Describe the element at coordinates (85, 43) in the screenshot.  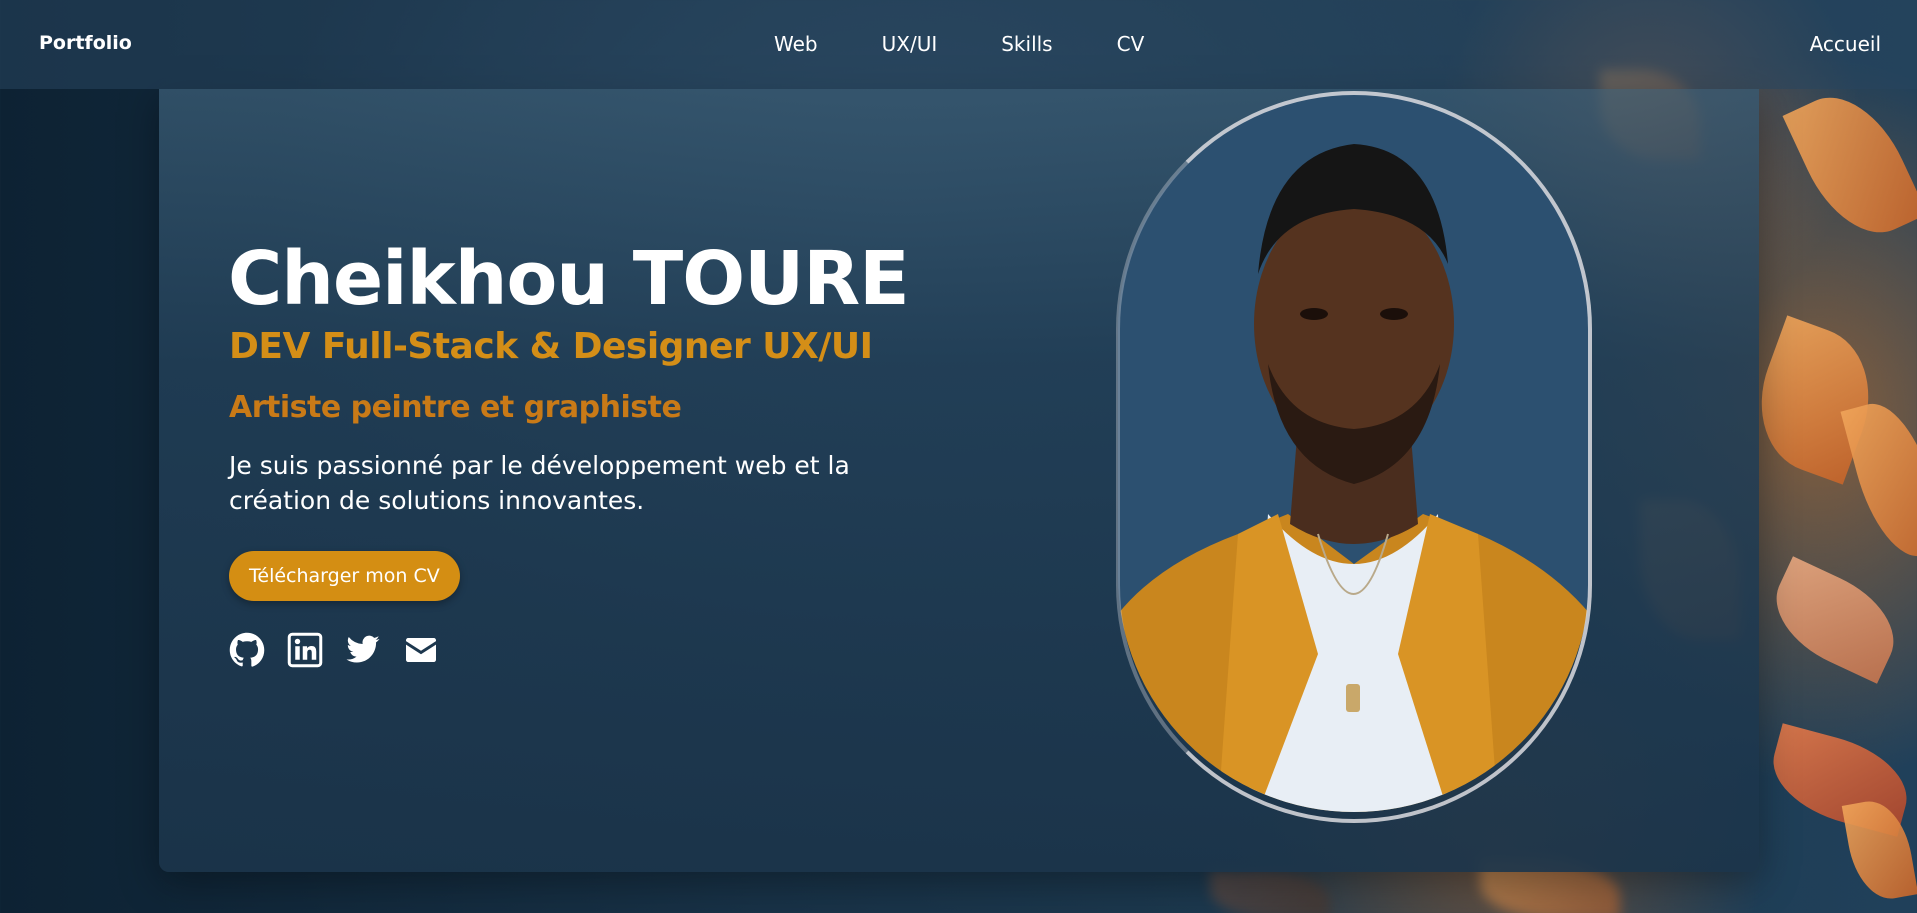
I see `brand-logo: Portfolio` at that location.